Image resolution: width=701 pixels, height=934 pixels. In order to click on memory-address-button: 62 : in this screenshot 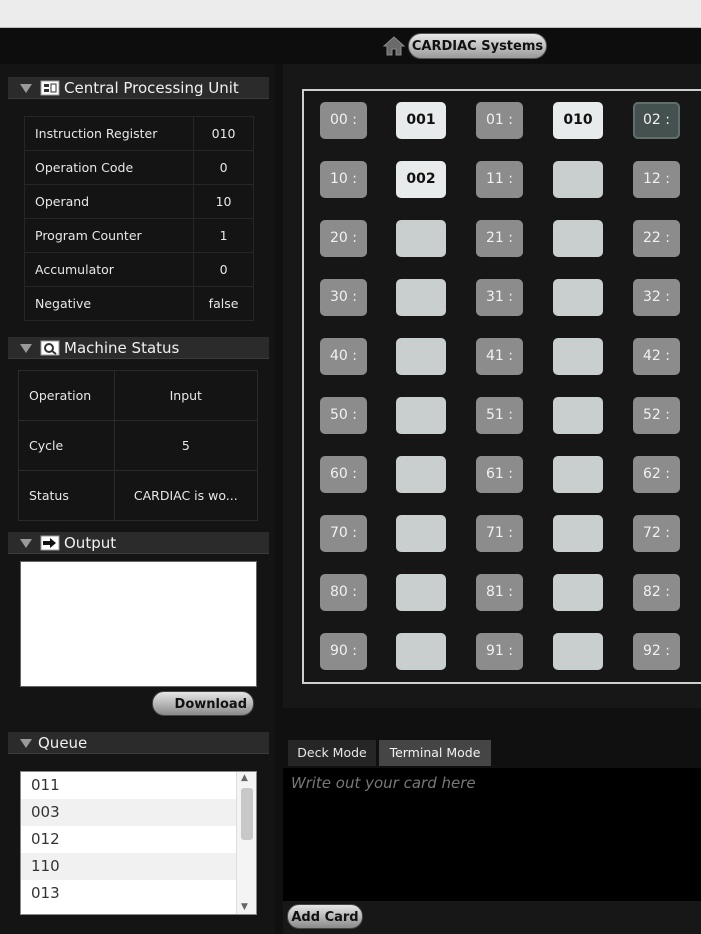, I will do `click(656, 474)`.